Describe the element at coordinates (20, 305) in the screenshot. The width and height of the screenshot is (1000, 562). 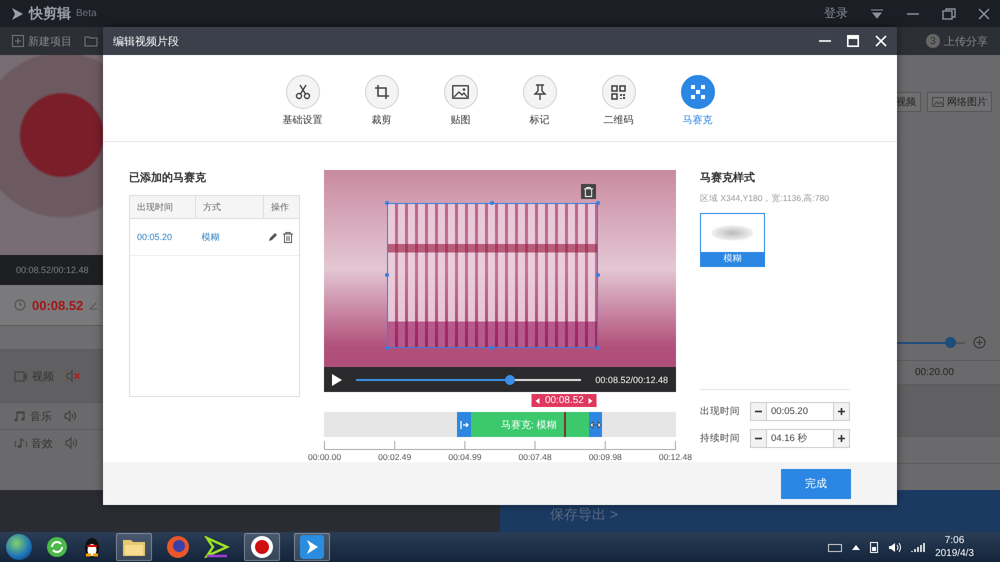
I see `clock-icon` at that location.